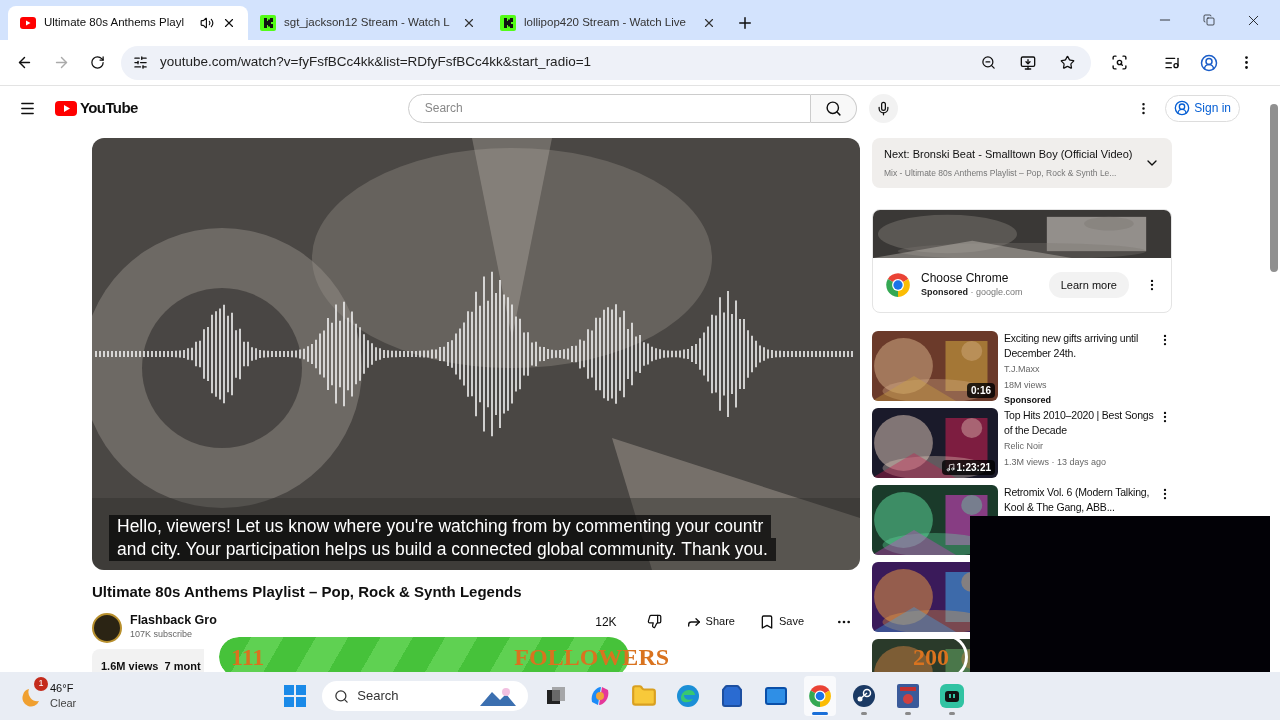 The height and width of the screenshot is (720, 1280). Describe the element at coordinates (908, 696) in the screenshot. I see `game-icon` at that location.